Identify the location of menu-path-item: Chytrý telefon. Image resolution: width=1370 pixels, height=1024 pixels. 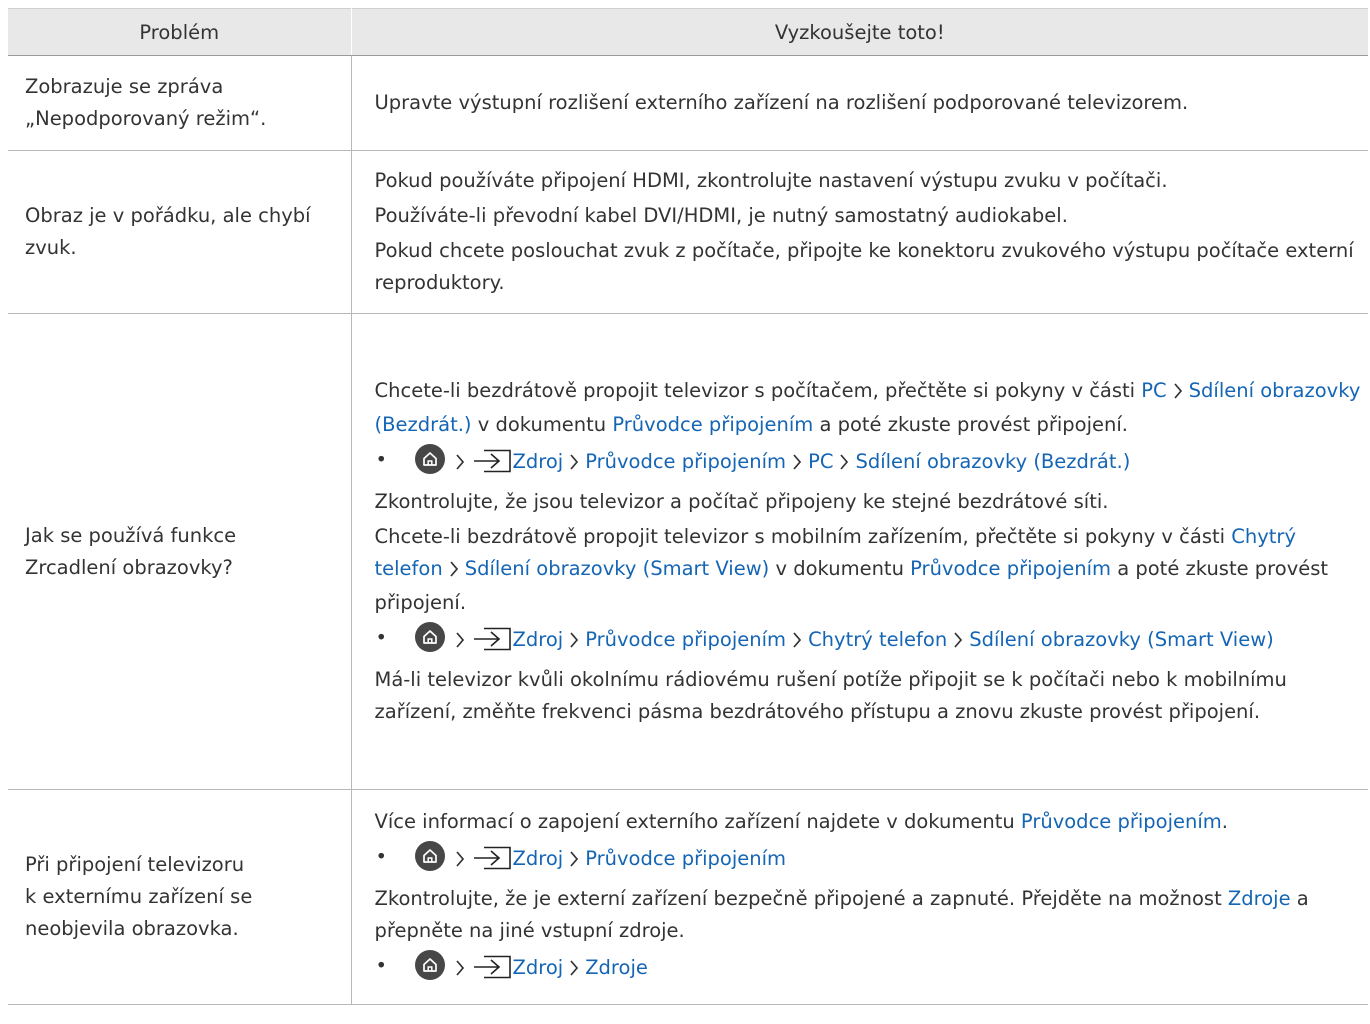
(877, 639).